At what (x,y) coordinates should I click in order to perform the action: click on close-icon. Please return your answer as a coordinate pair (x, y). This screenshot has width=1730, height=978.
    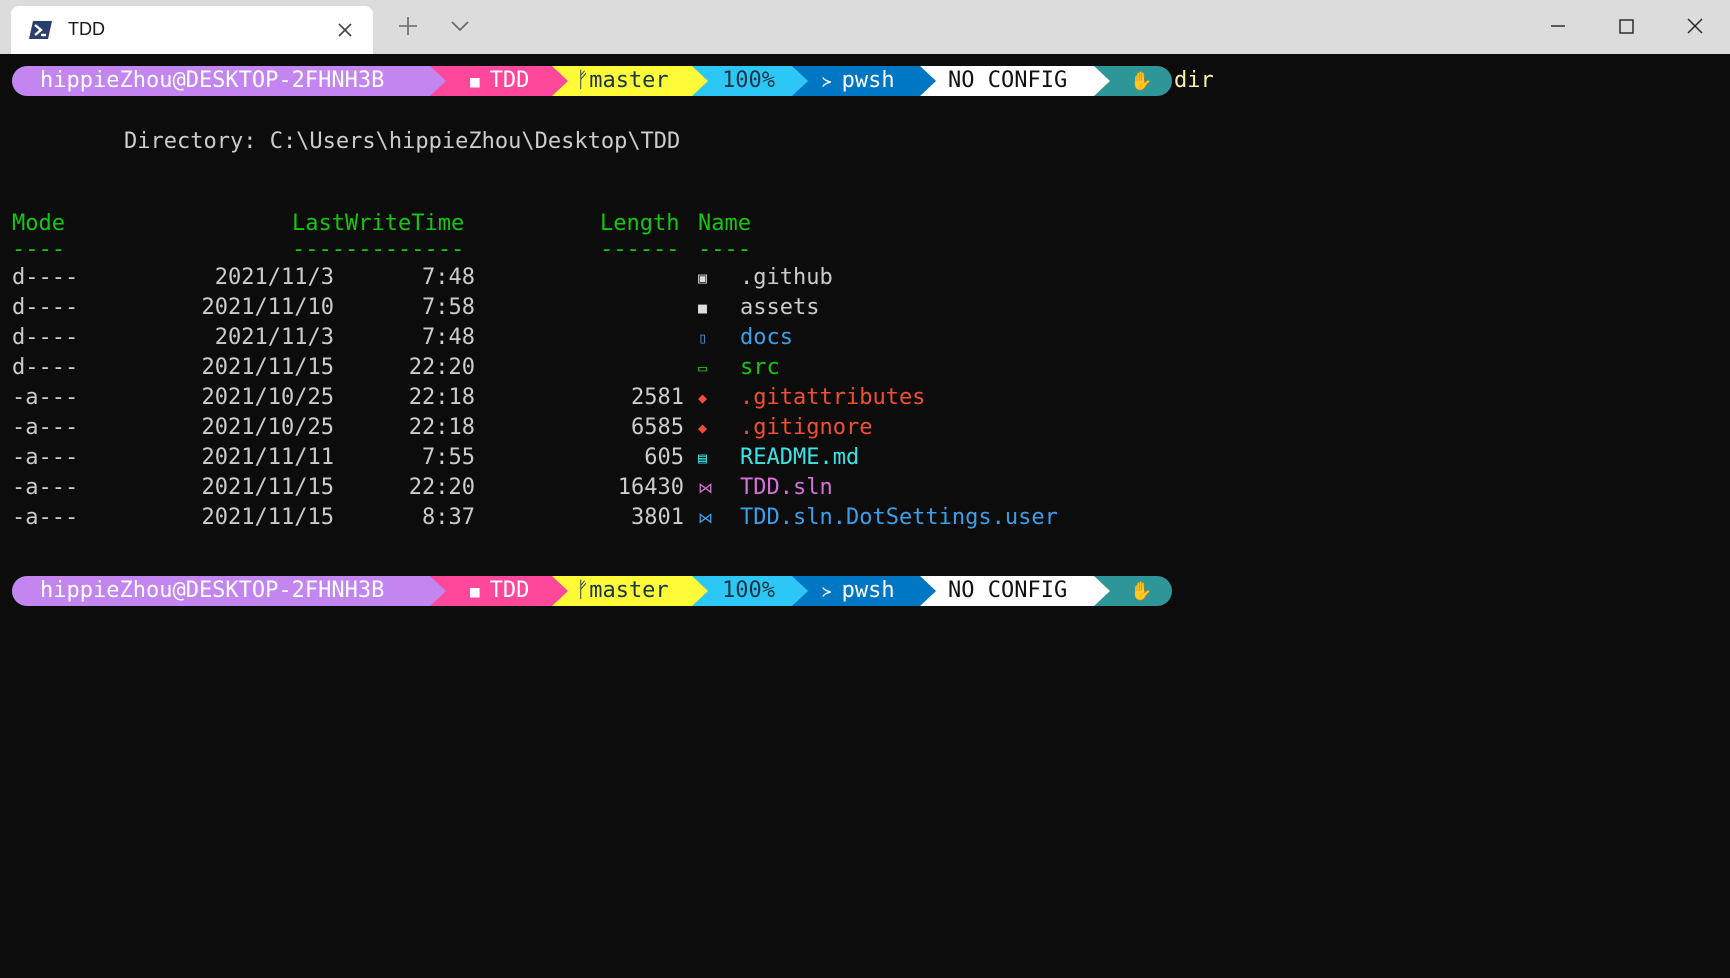
    Looking at the image, I should click on (1695, 26).